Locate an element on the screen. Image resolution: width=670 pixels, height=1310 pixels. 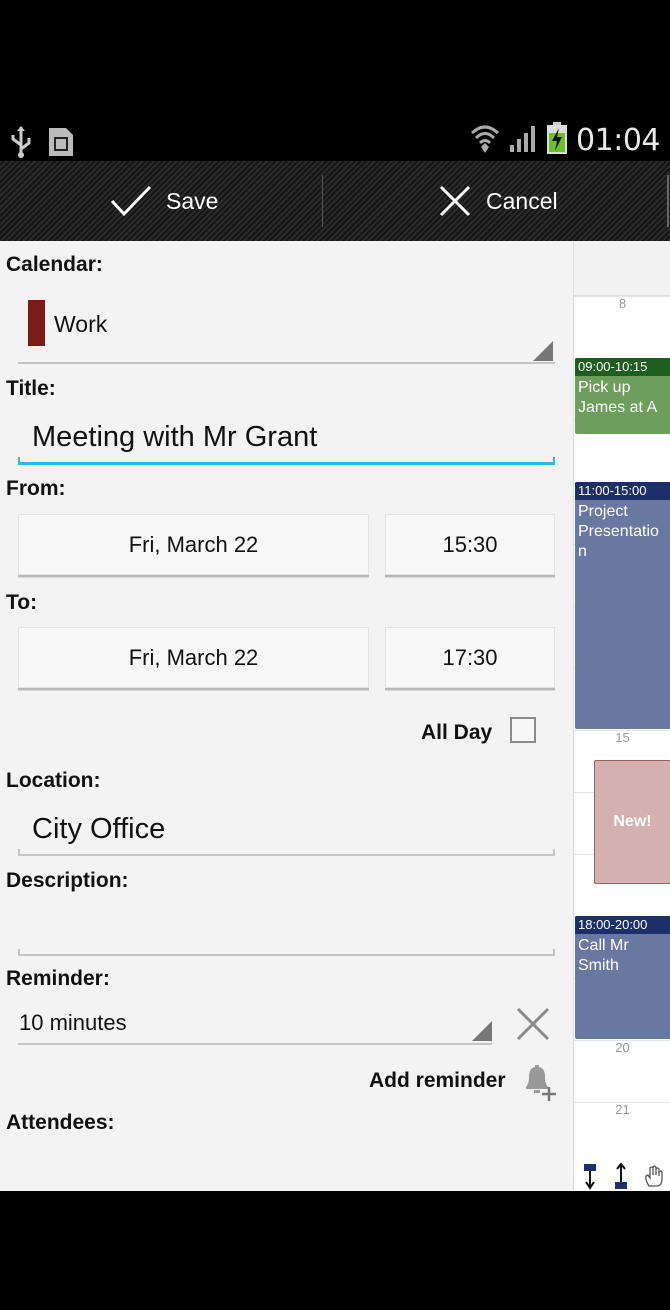
resize-end-icon is located at coordinates (621, 1176).